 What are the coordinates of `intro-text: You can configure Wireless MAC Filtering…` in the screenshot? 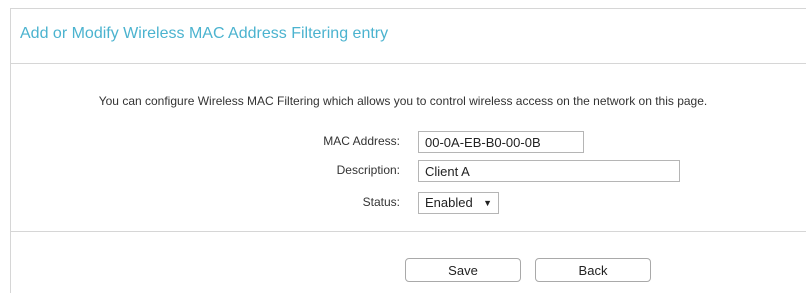 It's located at (403, 101).